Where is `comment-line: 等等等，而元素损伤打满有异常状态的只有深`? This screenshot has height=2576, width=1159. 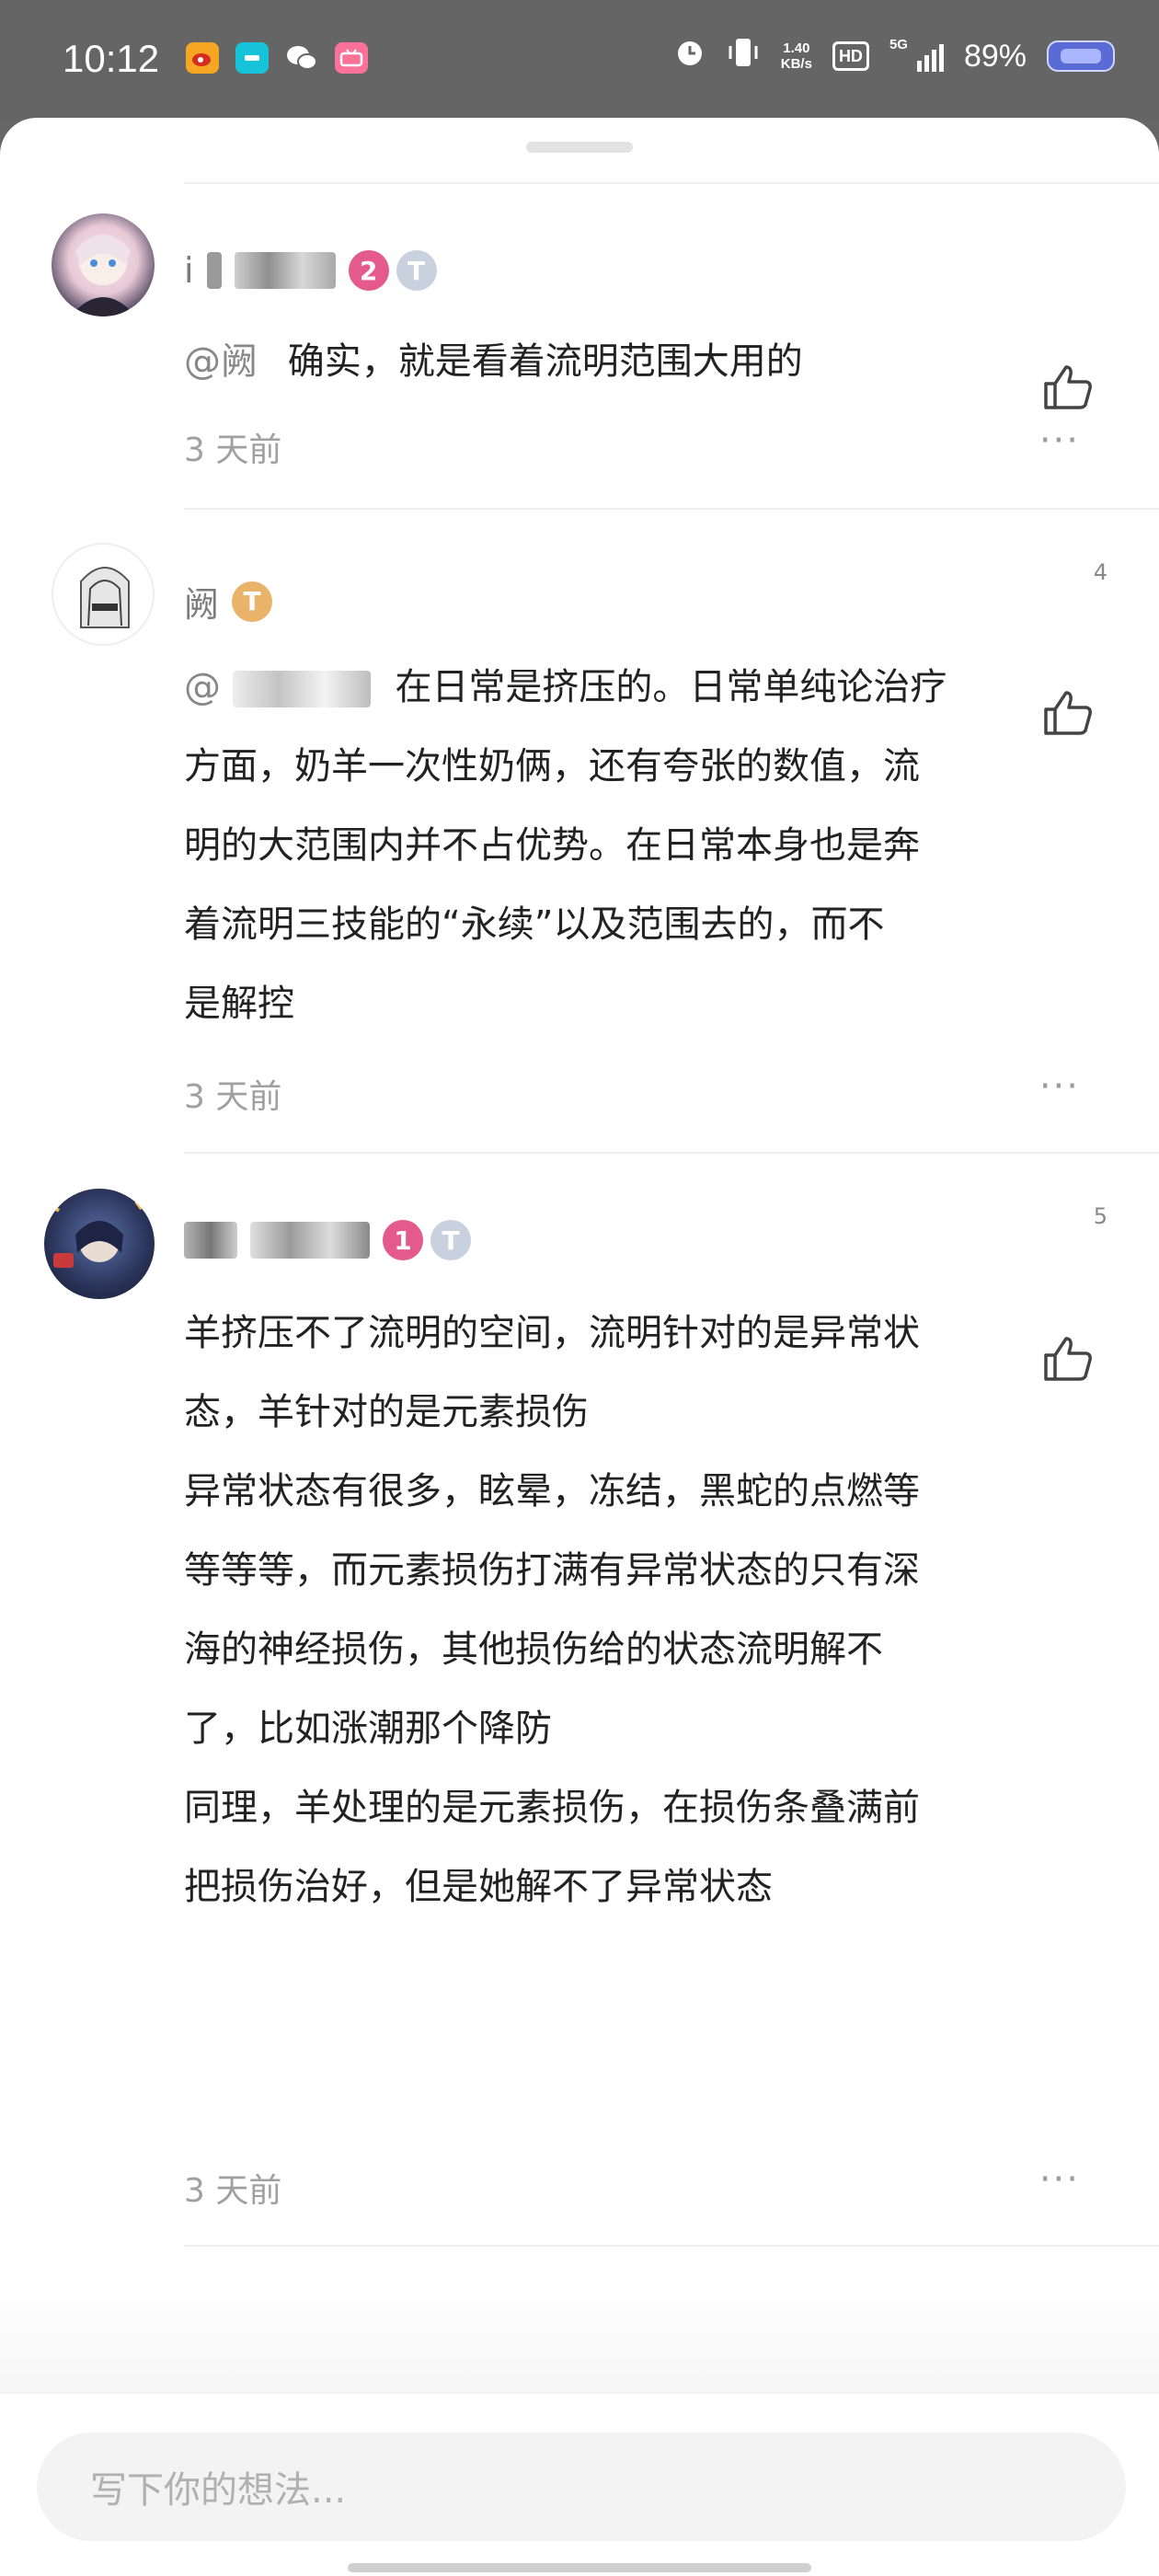
comment-line: 等等等，而元素损伤打满有异常状态的只有深 is located at coordinates (552, 1570).